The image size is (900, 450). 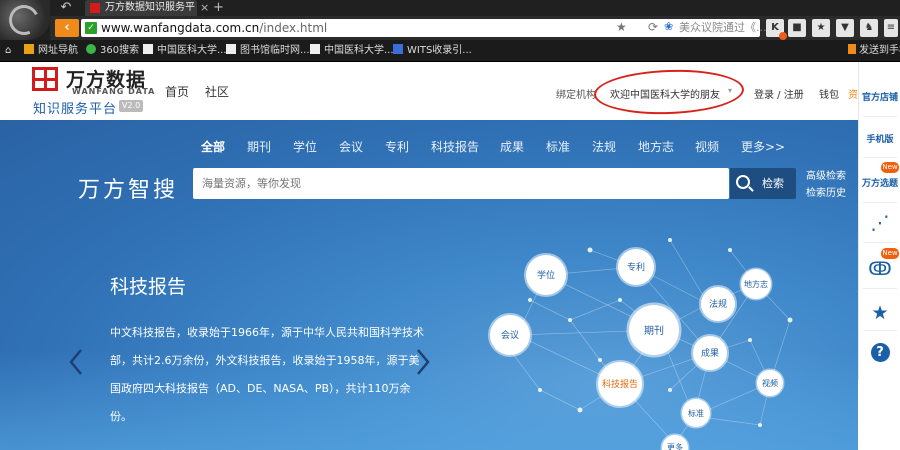 I want to click on tab-journal: 期刊, so click(x=259, y=146).